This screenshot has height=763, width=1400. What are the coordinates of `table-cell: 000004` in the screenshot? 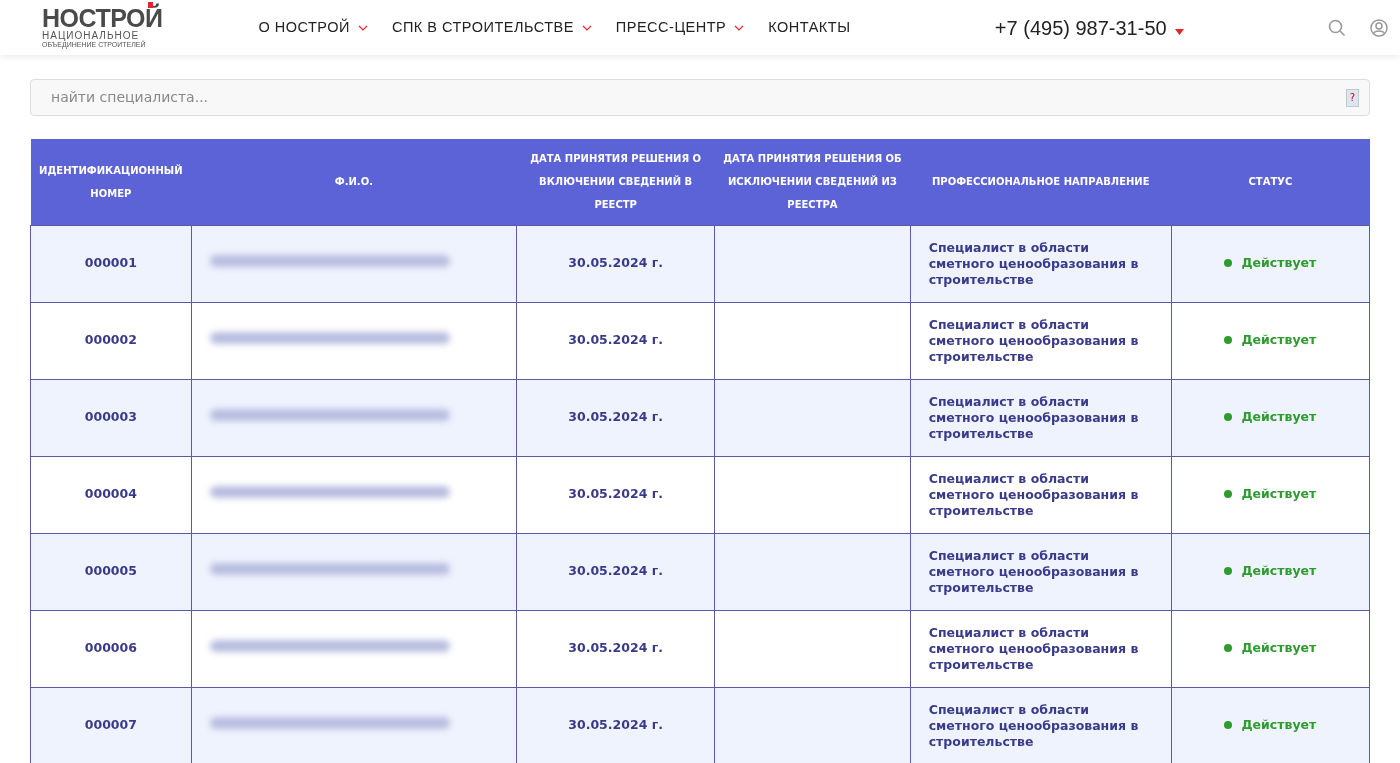 It's located at (111, 494).